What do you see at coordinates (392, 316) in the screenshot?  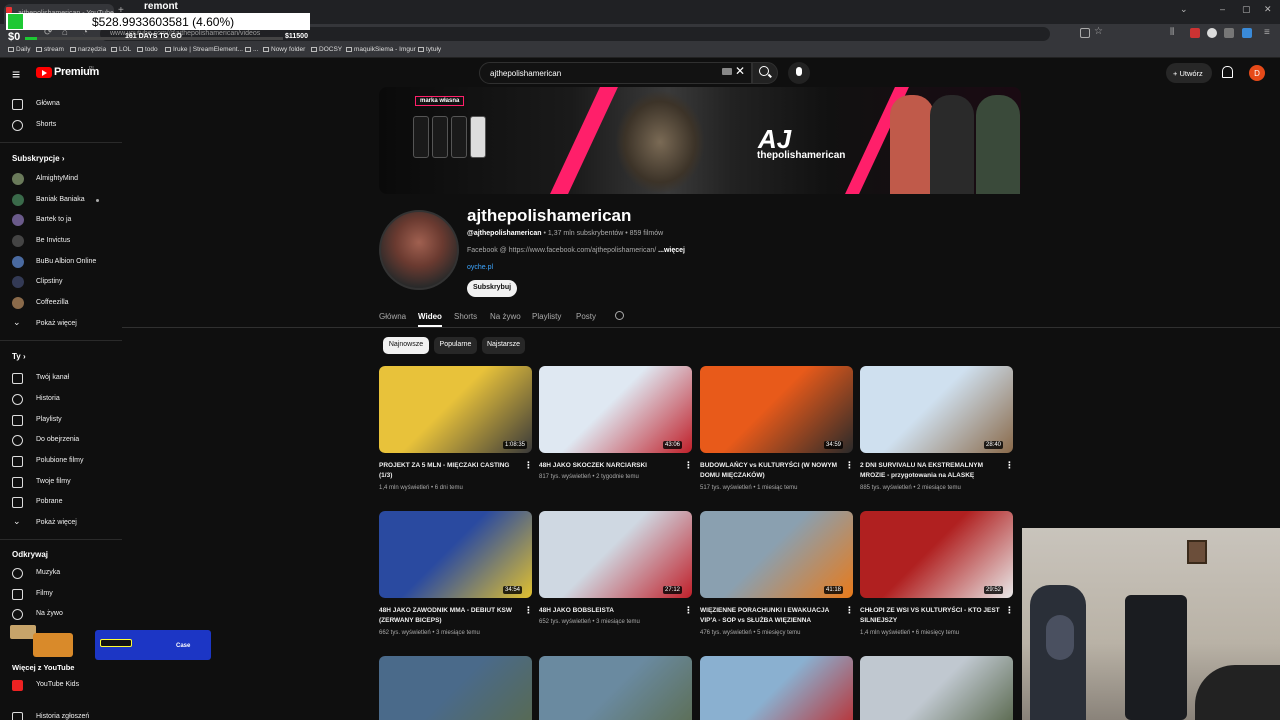 I see `tab-home: Główna` at bounding box center [392, 316].